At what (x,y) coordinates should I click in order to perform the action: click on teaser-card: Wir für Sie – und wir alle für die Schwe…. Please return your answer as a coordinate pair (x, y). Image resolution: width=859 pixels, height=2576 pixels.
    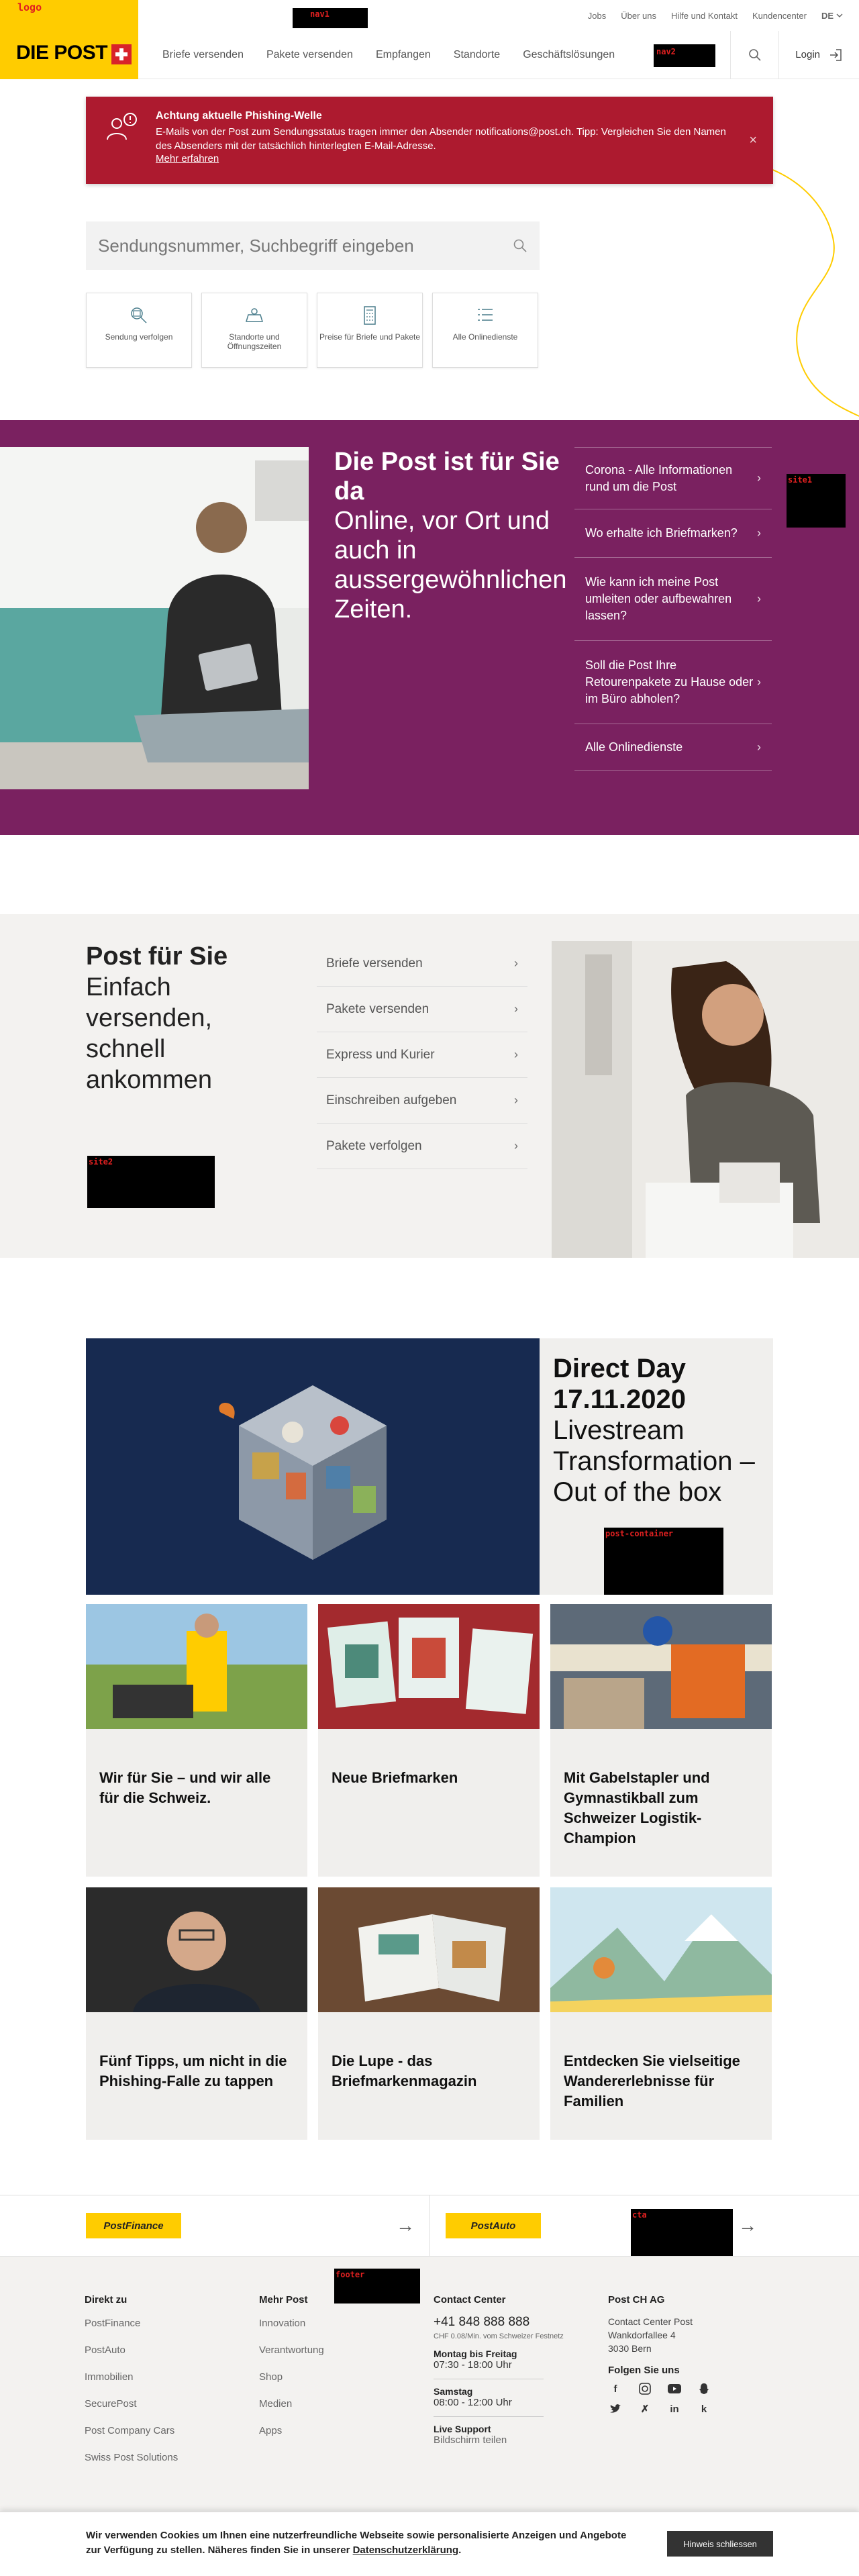
    Looking at the image, I should click on (197, 1740).